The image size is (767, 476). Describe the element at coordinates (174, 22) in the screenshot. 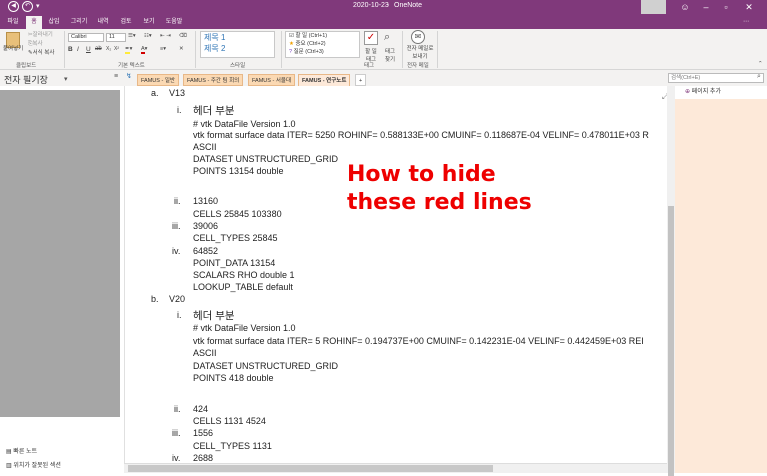

I see `tab-help: 도움말` at that location.